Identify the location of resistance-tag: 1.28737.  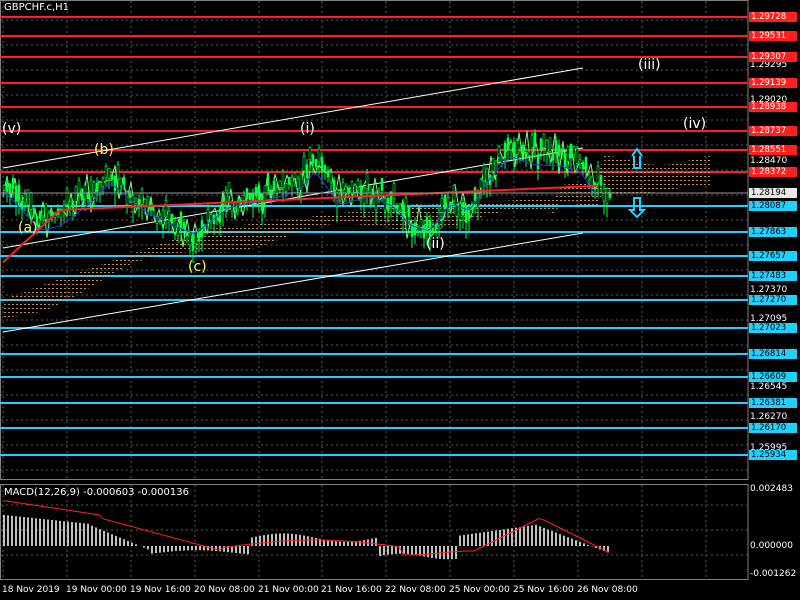
(773, 131).